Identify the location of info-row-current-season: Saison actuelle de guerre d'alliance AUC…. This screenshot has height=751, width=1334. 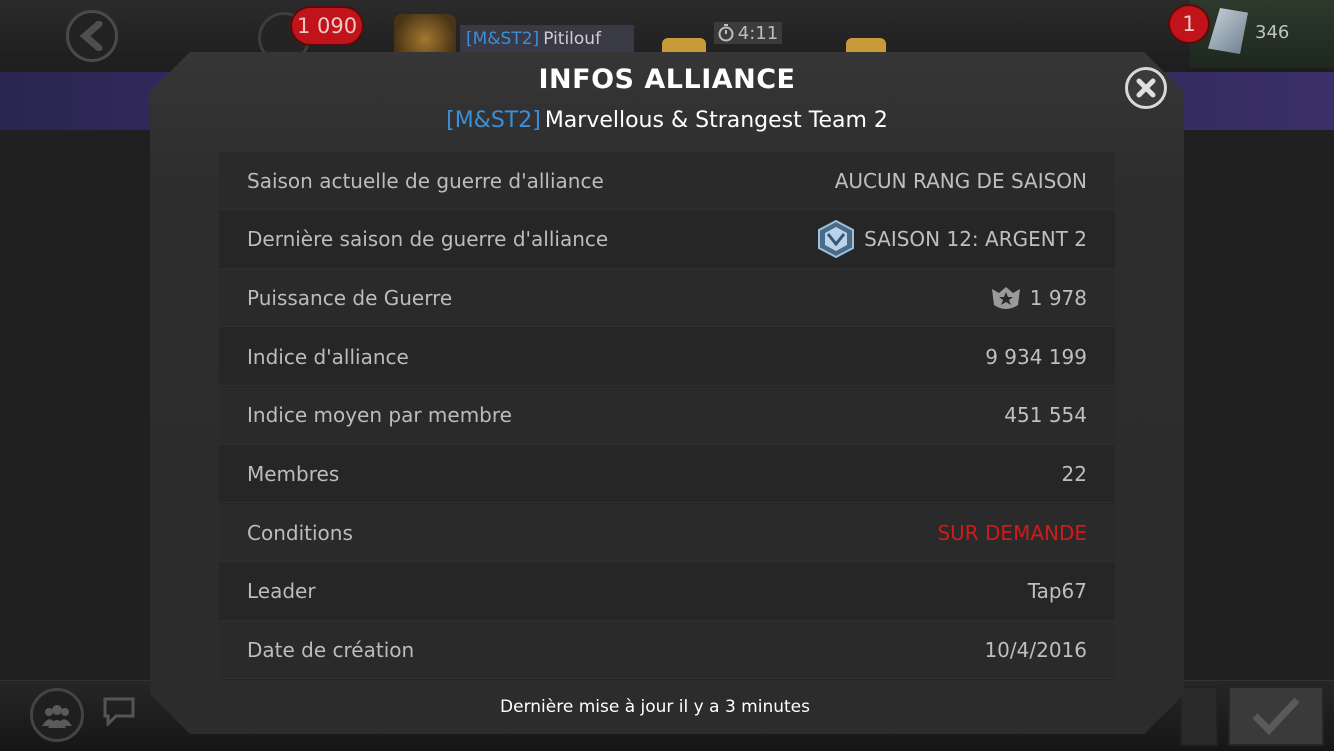
(667, 181).